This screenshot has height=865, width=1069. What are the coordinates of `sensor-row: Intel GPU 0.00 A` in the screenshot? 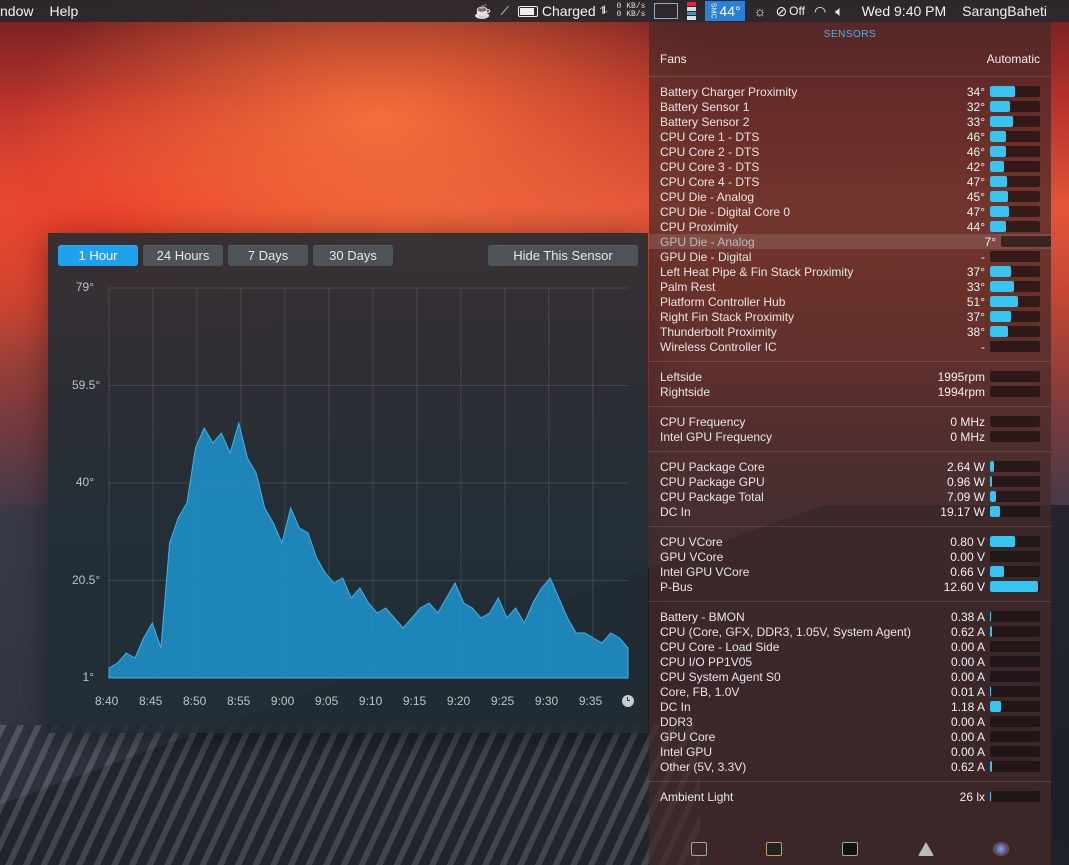 It's located at (850, 751).